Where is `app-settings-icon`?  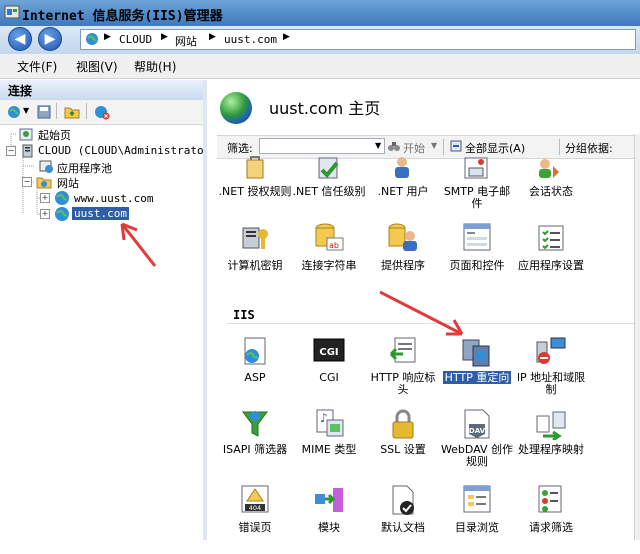
app-settings-icon is located at coordinates (551, 238).